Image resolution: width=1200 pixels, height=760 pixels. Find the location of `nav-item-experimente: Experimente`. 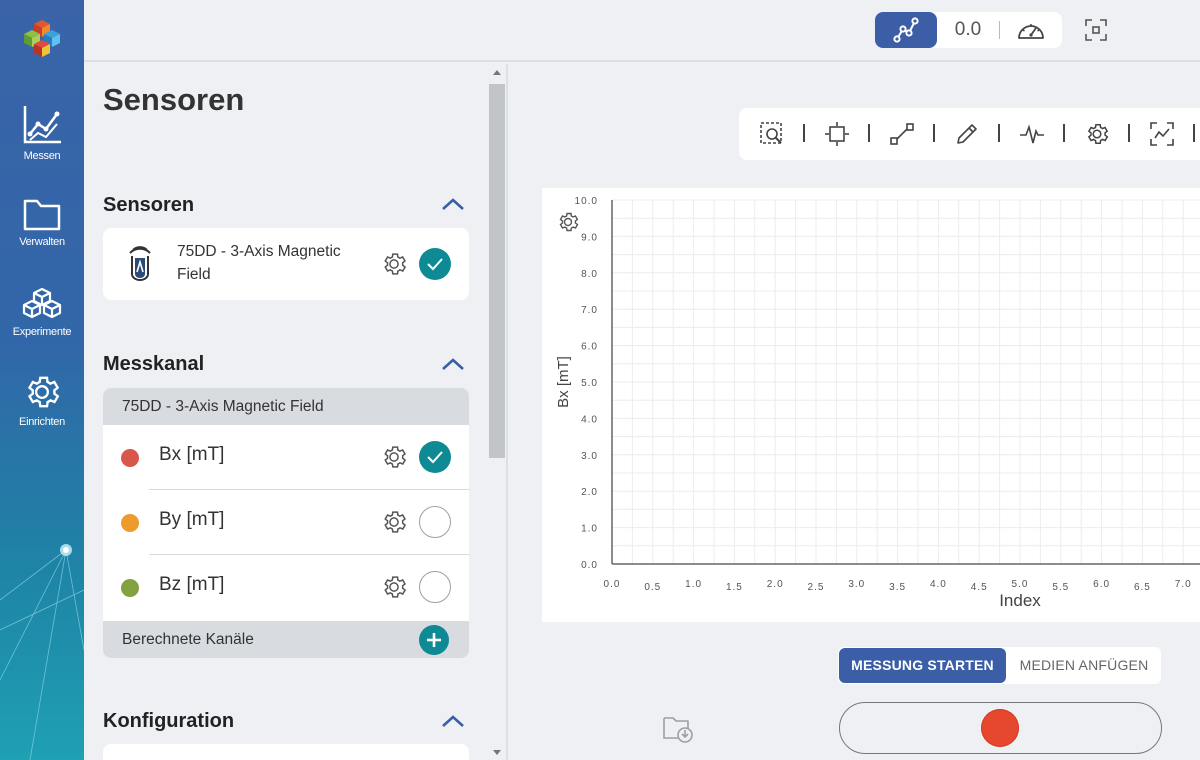

nav-item-experimente: Experimente is located at coordinates (42, 312).